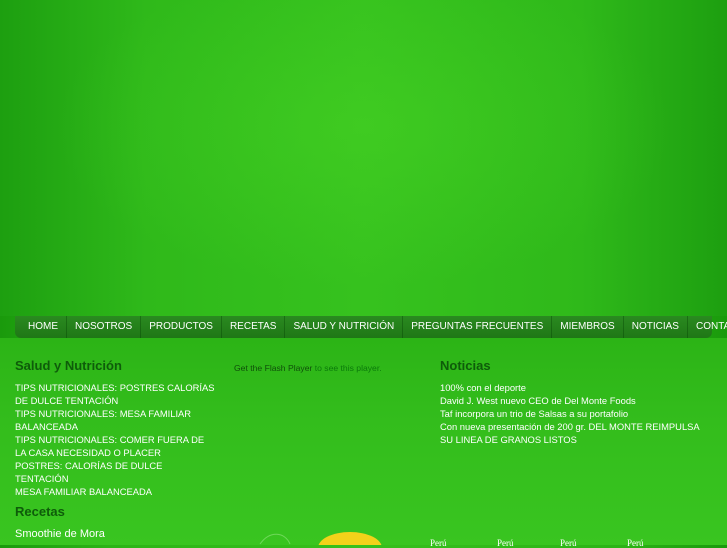 The height and width of the screenshot is (548, 727). I want to click on nav-noticias: NOTICIAS, so click(656, 327).